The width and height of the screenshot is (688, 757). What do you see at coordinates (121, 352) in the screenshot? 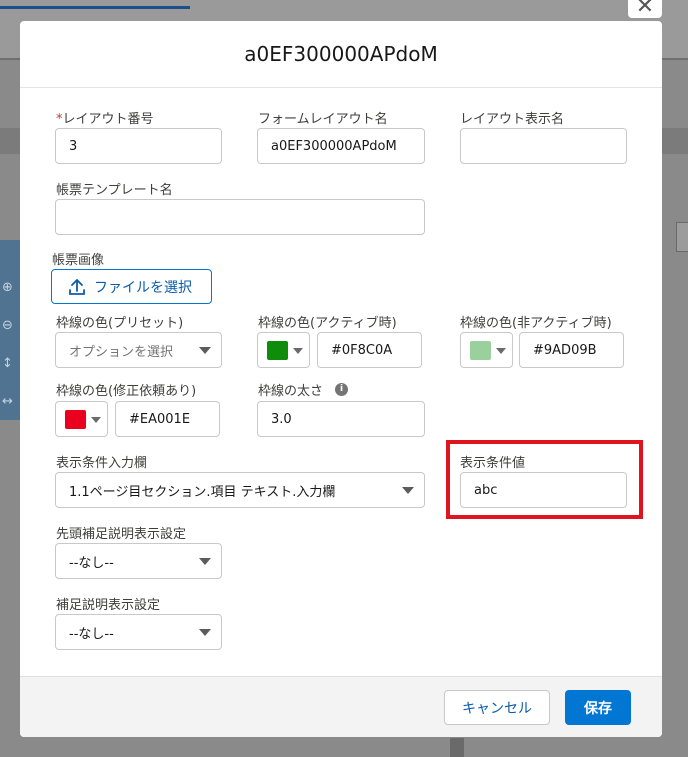
I see `border-preset-placeholder: オプションを選択` at bounding box center [121, 352].